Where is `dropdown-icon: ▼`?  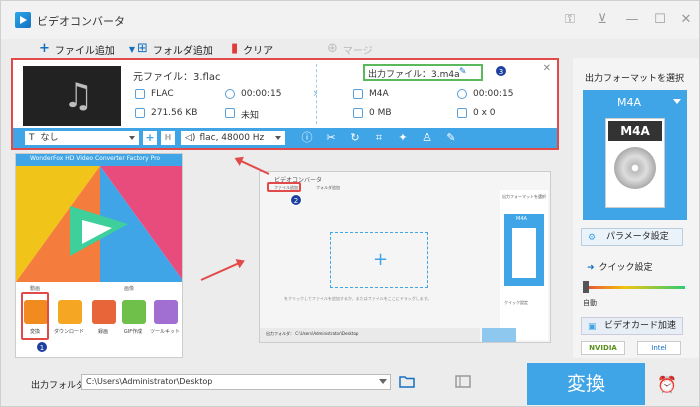
dropdown-icon: ▼ is located at coordinates (132, 49).